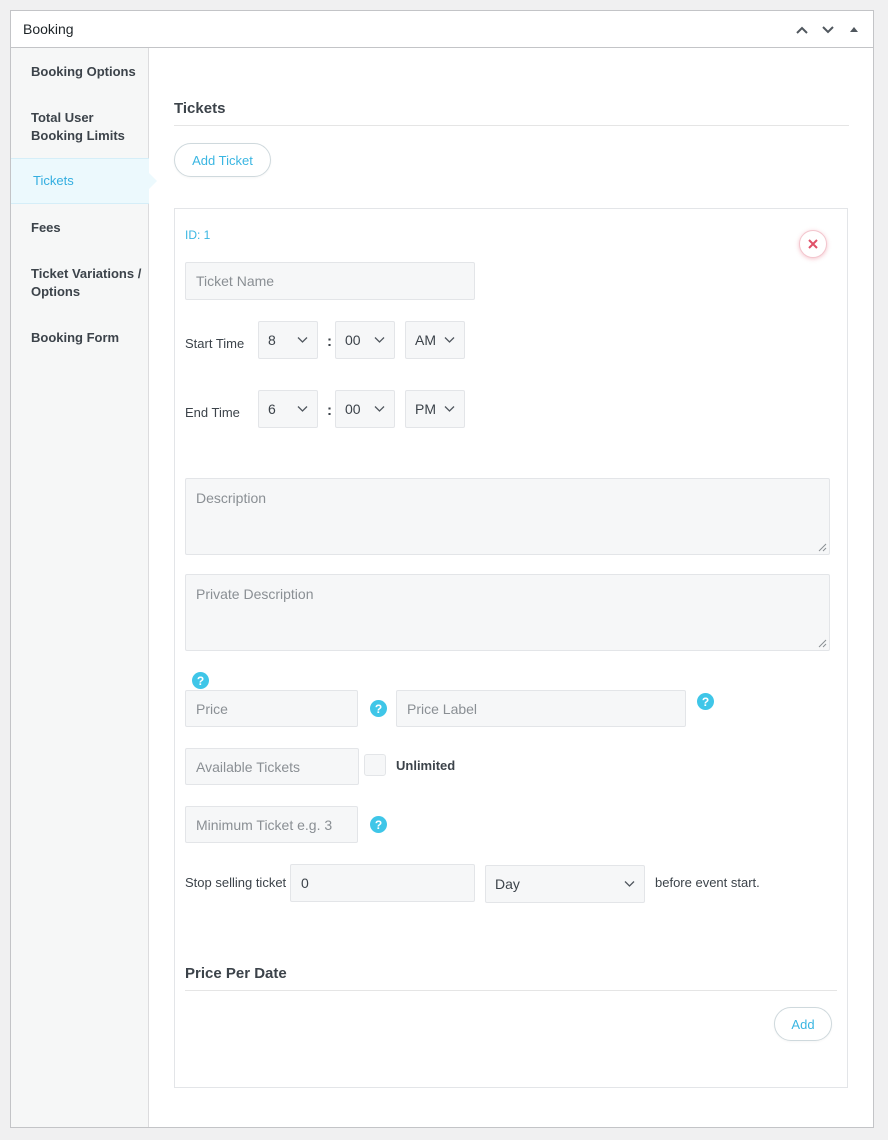 Image resolution: width=888 pixels, height=1140 pixels. I want to click on triangle-up-icon, so click(854, 29).